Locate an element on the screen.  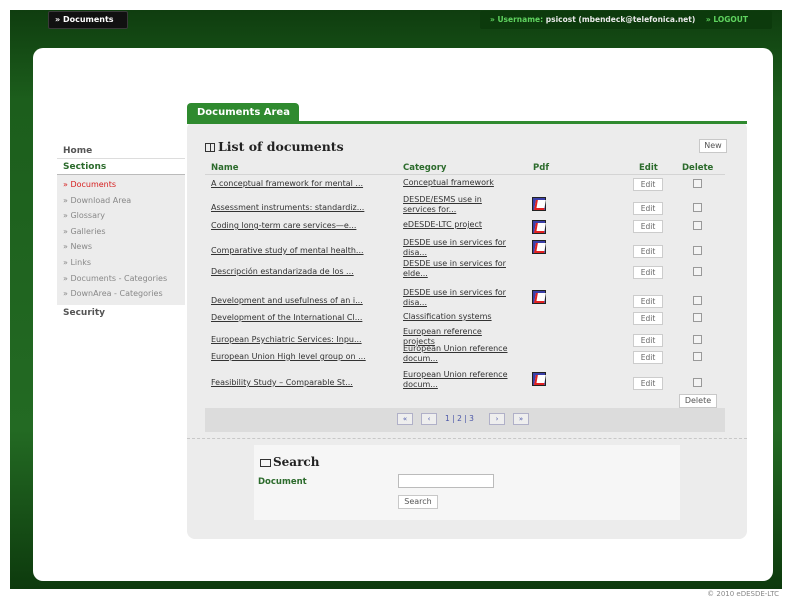
document-category-link: Conceptual framework is located at coordinates (458, 183).